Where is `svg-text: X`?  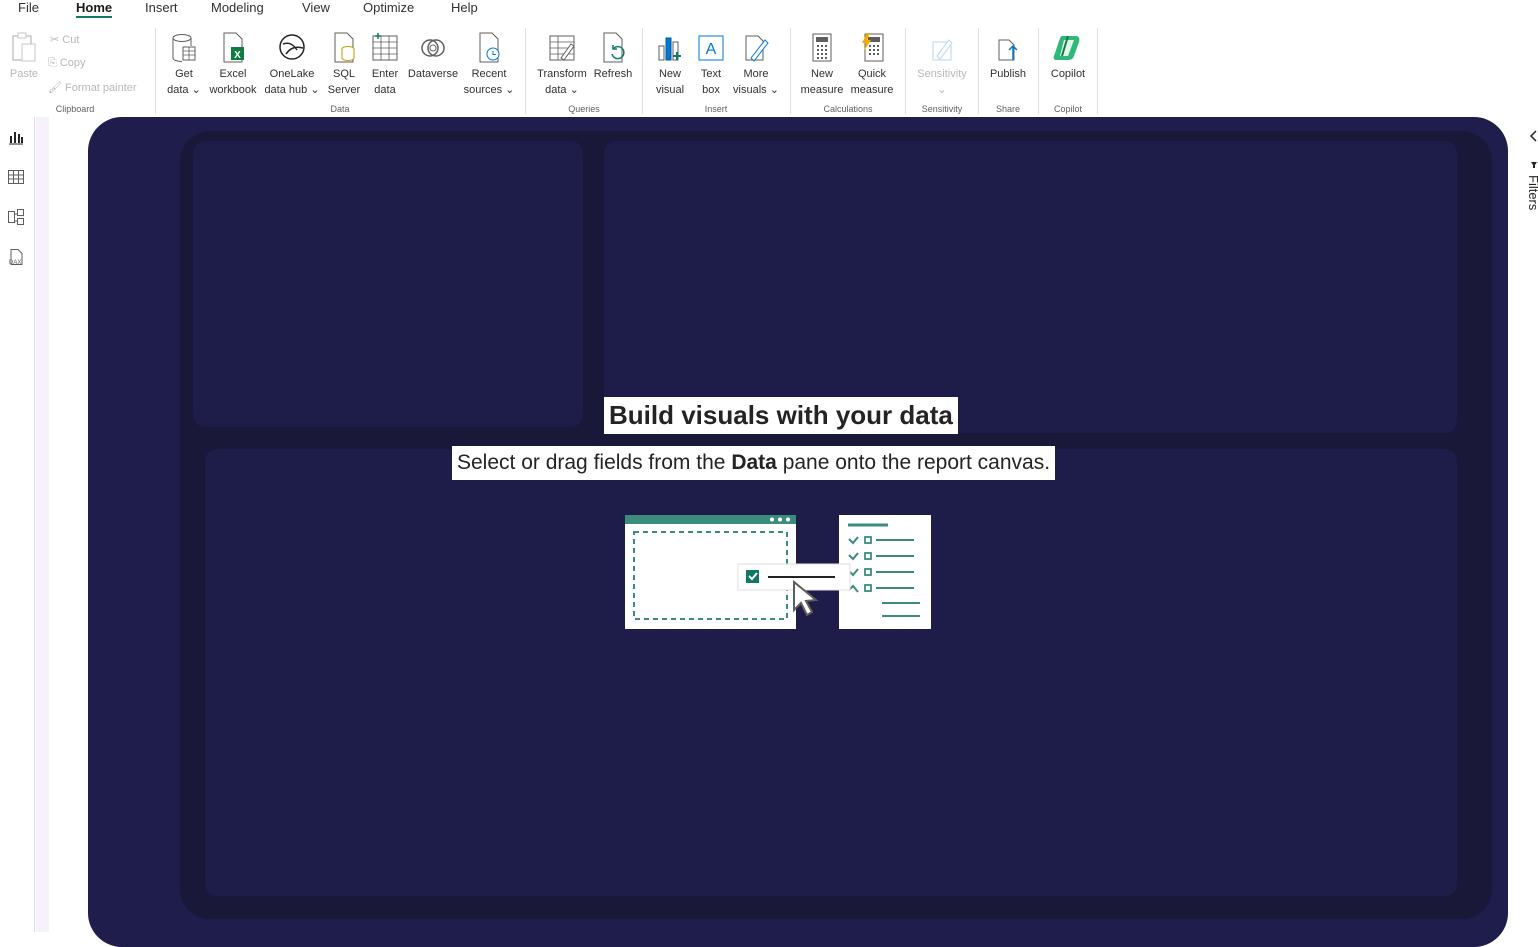
svg-text: X is located at coordinates (237, 55).